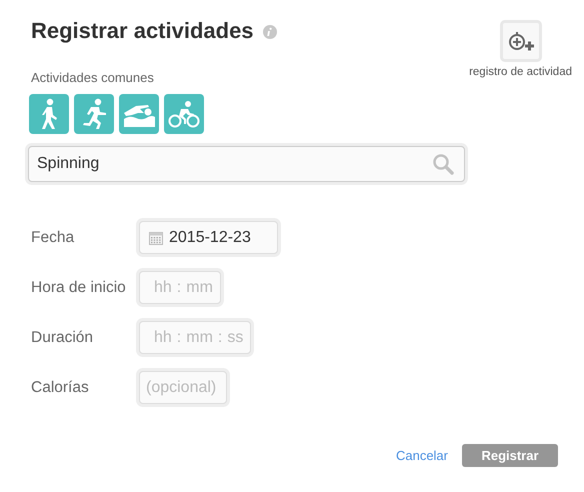 The image size is (584, 492). I want to click on section-label: Actividades comunes, so click(92, 77).